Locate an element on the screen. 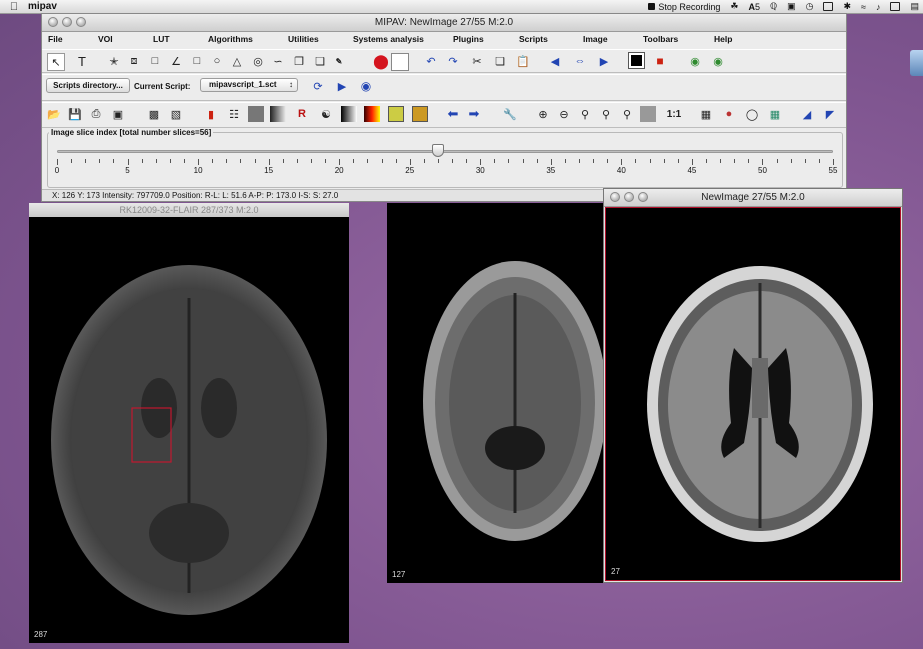 The width and height of the screenshot is (923, 649). undo-voi-icon: ↶ is located at coordinates (431, 61).